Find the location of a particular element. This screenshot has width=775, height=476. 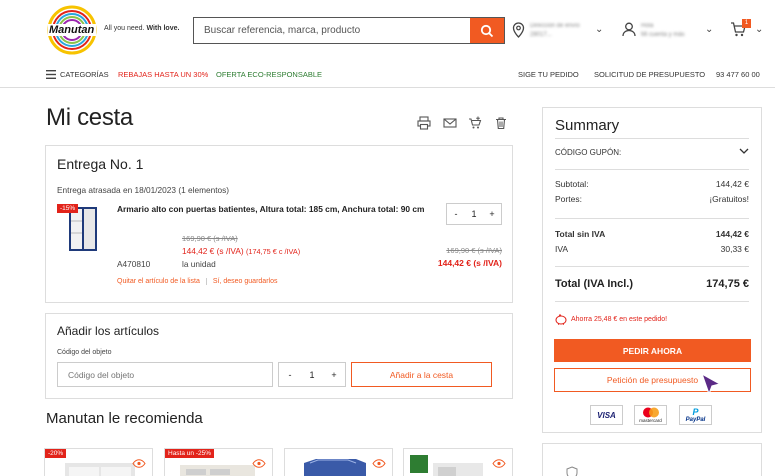

increment-button: + is located at coordinates (492, 214).